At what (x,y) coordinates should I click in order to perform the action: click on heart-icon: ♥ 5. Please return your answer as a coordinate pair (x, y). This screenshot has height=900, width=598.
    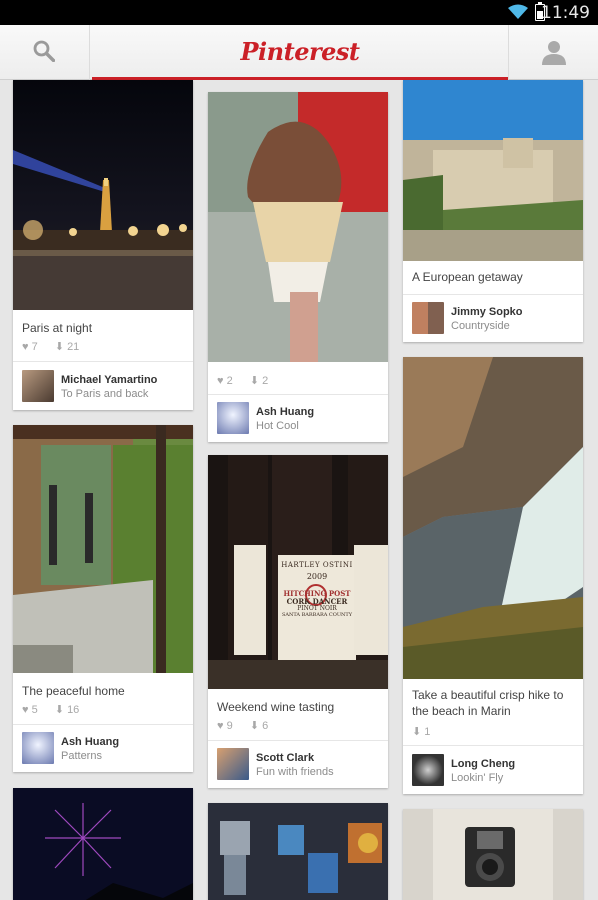
    Looking at the image, I should click on (30, 710).